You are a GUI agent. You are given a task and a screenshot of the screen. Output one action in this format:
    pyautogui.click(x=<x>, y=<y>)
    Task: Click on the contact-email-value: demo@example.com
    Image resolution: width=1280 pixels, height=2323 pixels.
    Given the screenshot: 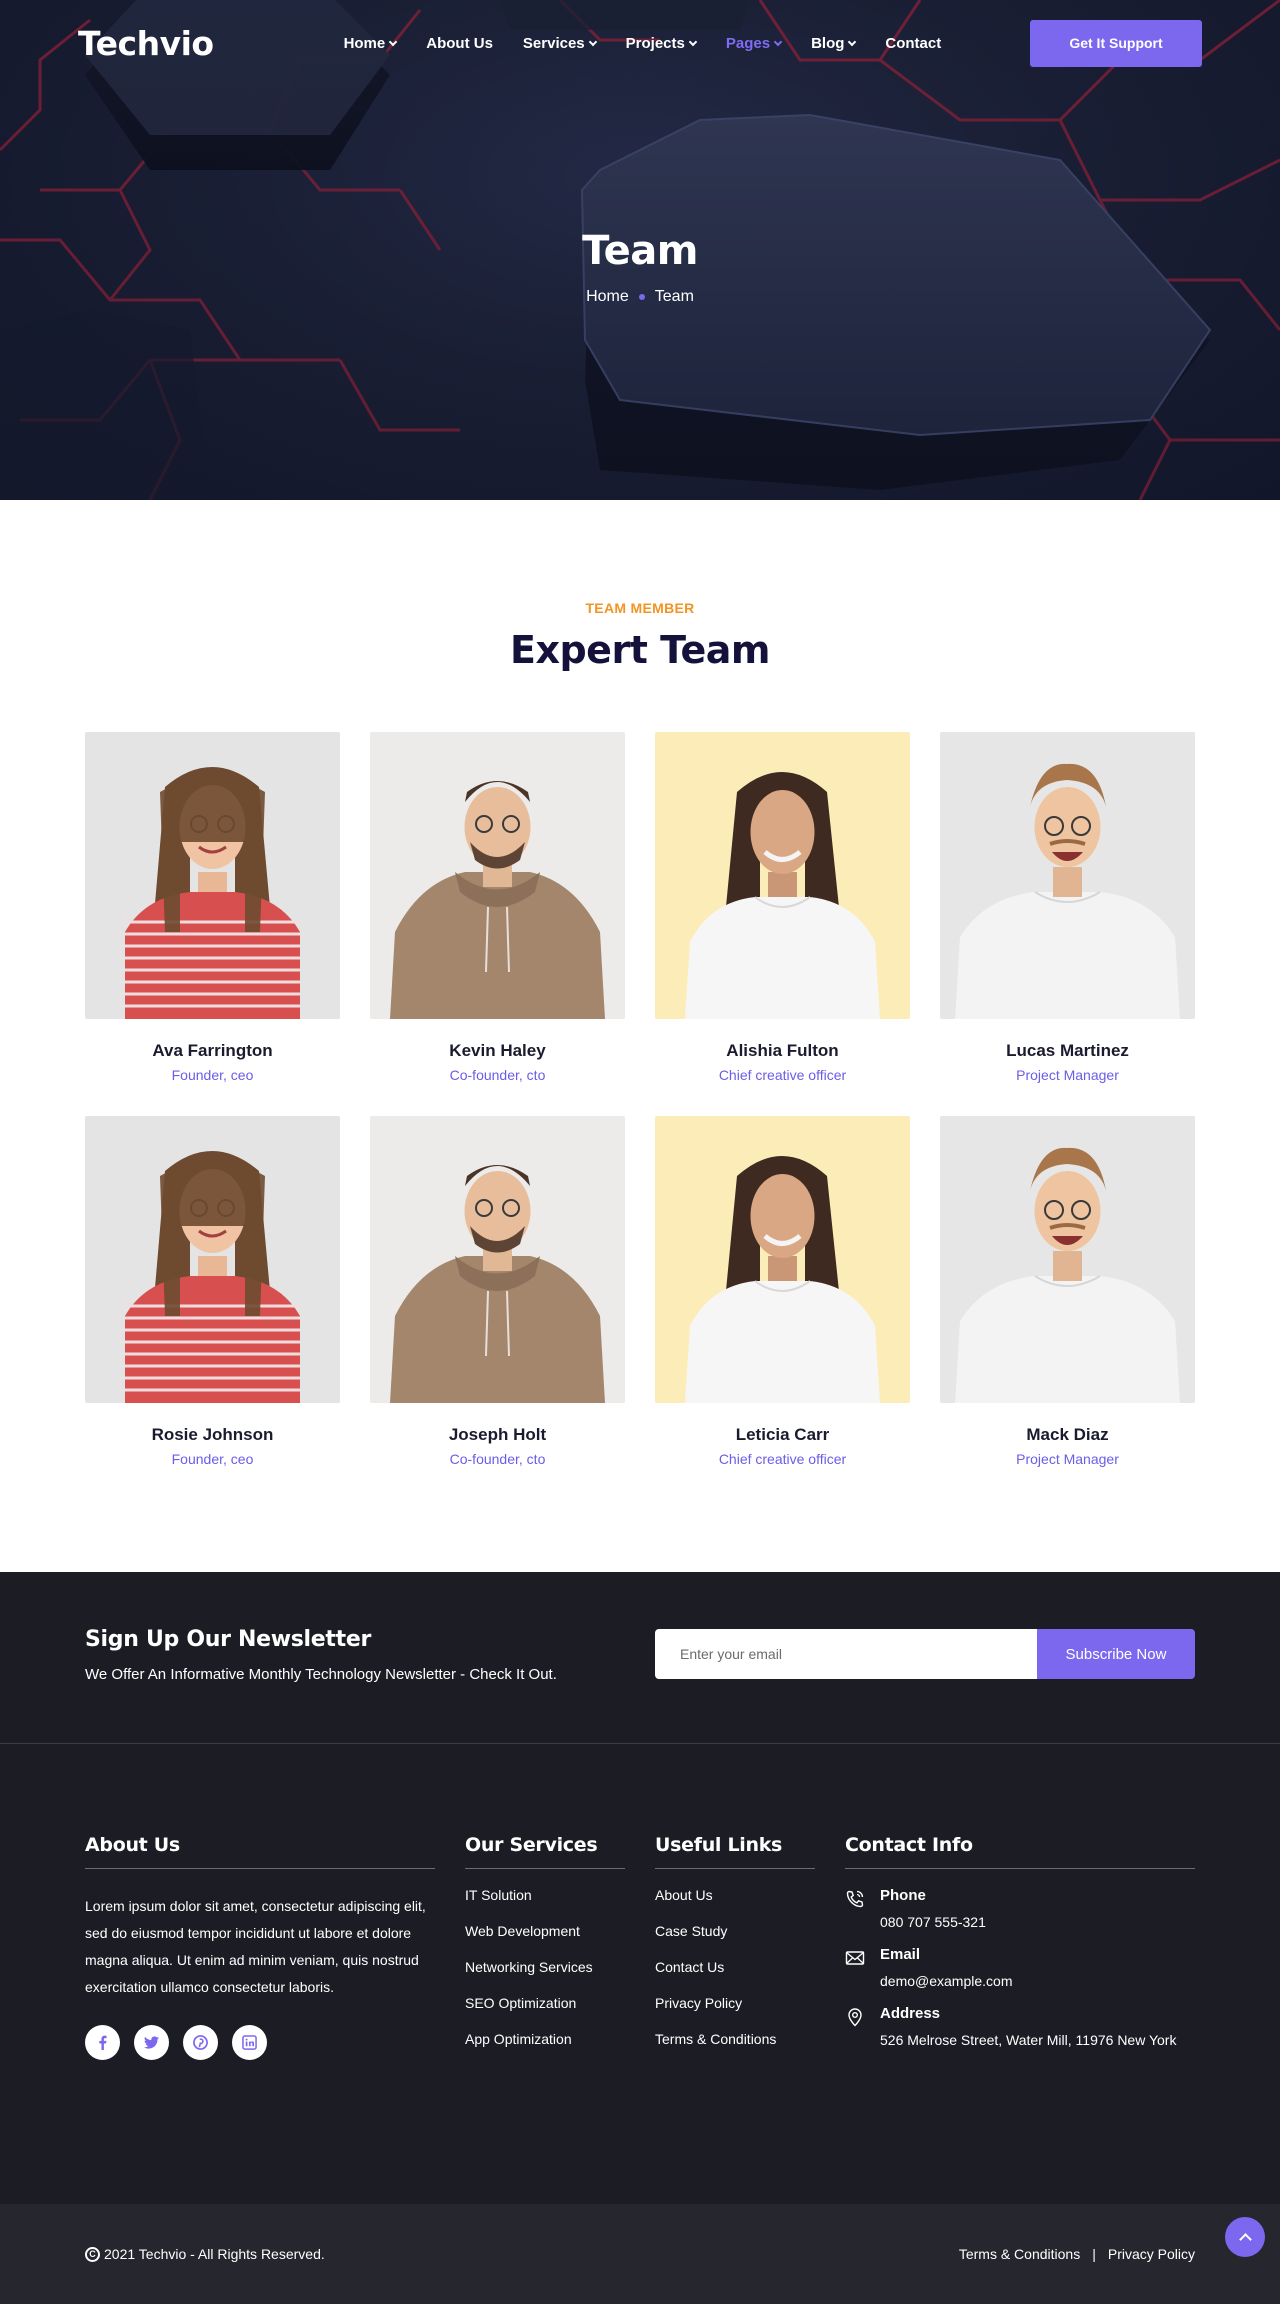 What is the action you would take?
    pyautogui.click(x=946, y=1981)
    